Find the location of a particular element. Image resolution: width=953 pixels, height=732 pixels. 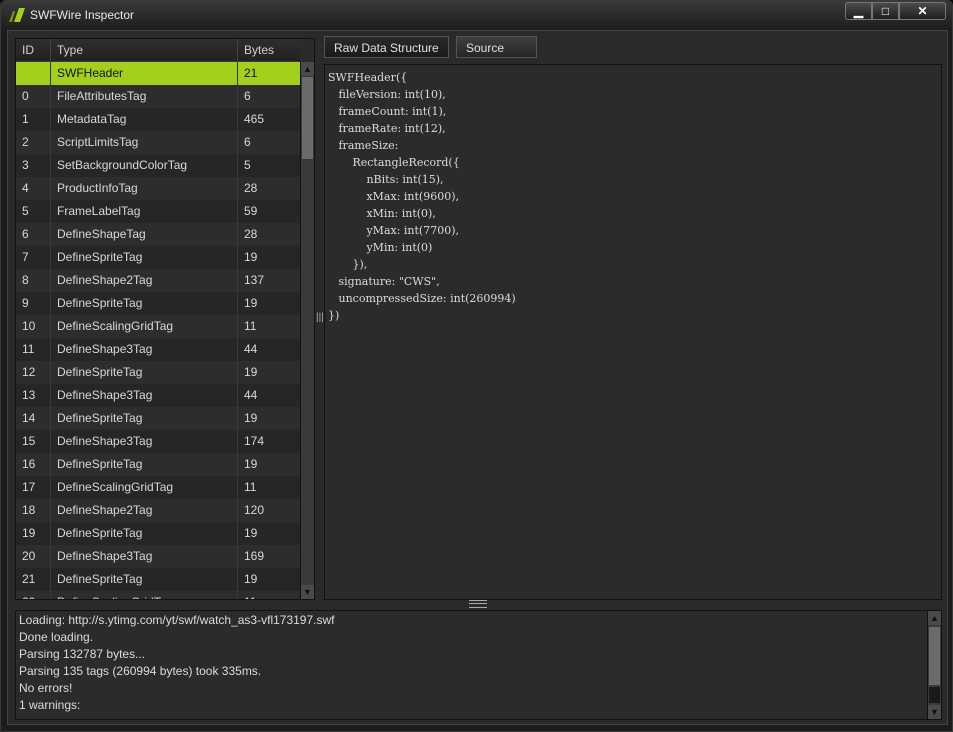

cell-bytes: 11 is located at coordinates (250, 487).